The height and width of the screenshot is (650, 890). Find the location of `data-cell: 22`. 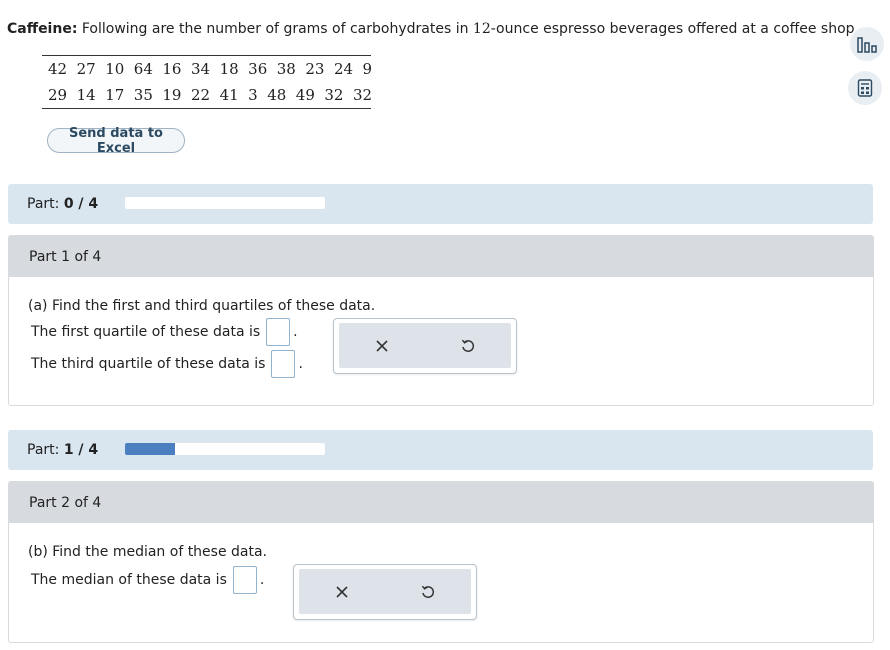

data-cell: 22 is located at coordinates (200, 95).